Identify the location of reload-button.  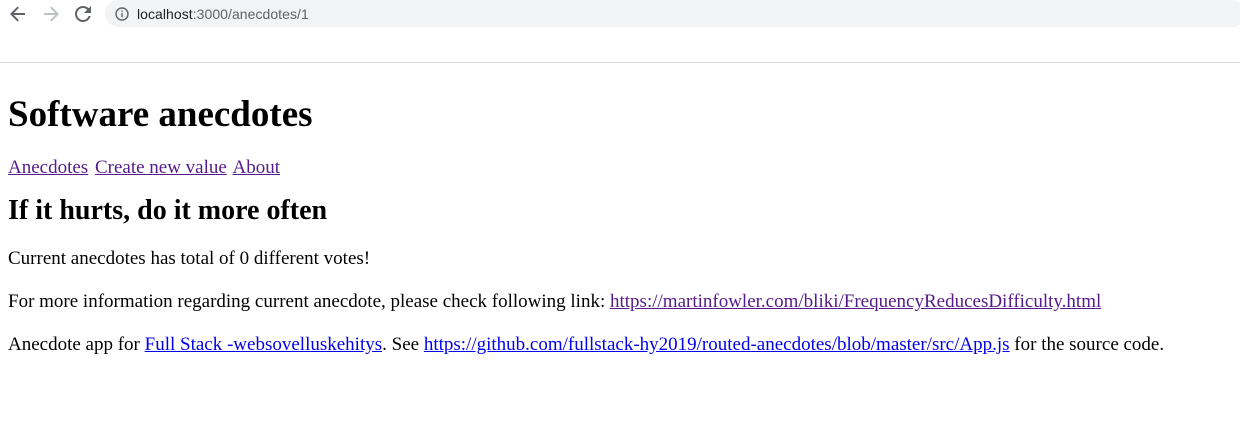
(83, 14).